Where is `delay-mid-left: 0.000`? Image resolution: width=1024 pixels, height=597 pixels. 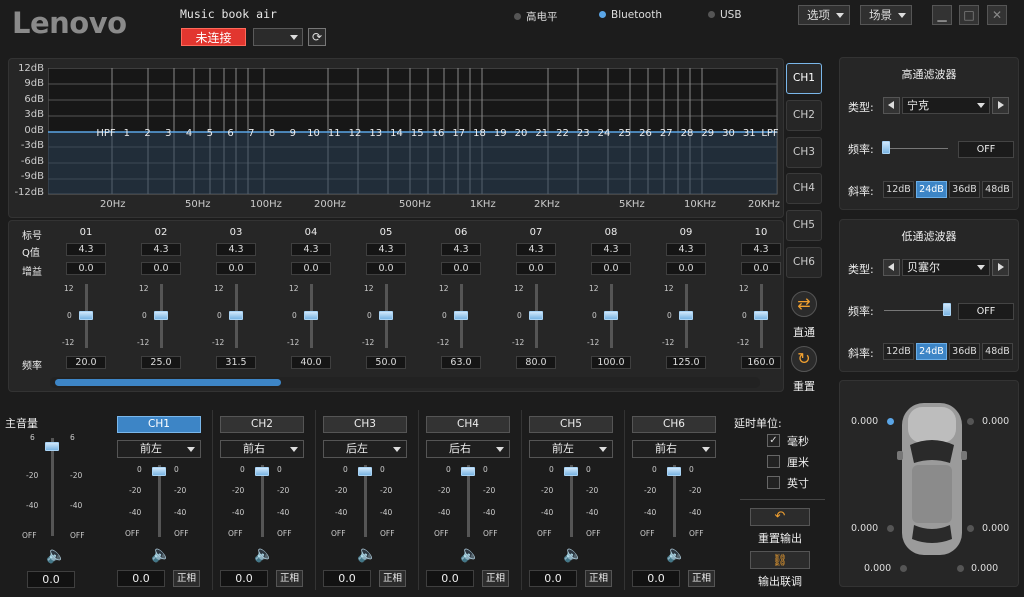
delay-mid-left: 0.000 is located at coordinates (864, 528).